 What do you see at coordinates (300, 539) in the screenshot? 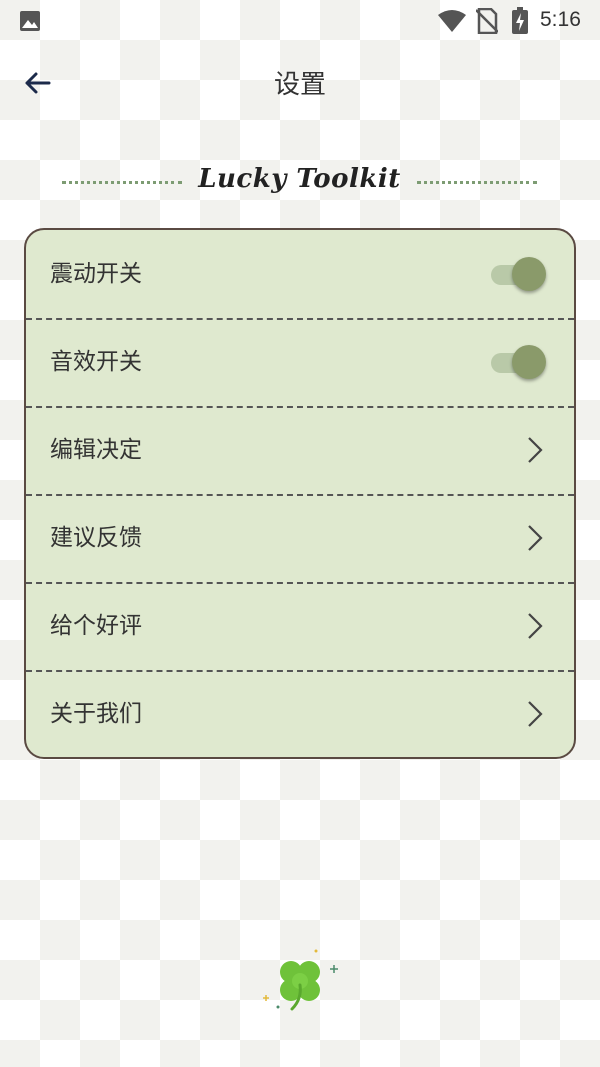
I see `setting-row-feedback: 建议反馈` at bounding box center [300, 539].